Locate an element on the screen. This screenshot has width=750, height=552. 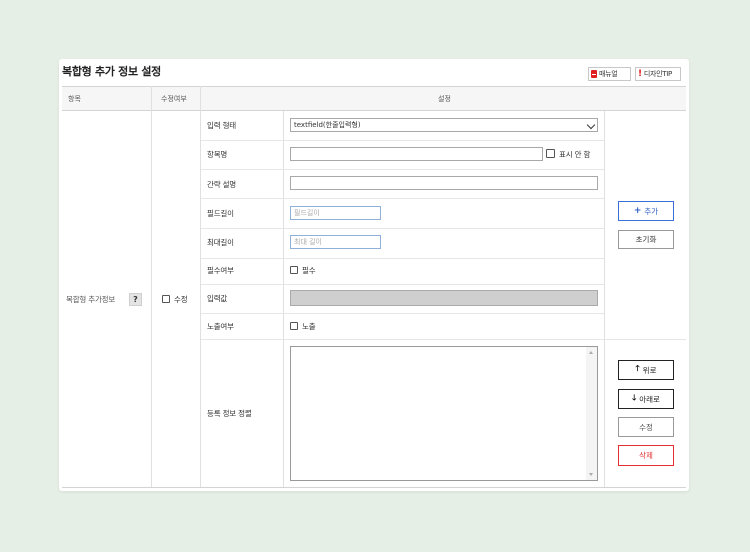
required-label: 필수여부 is located at coordinates (220, 270).